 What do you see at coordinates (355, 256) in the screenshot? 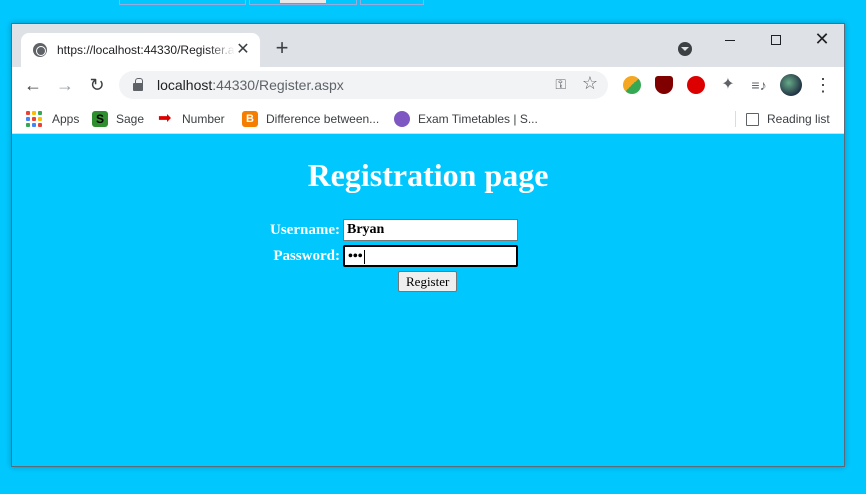
I see `password-mask: •••` at bounding box center [355, 256].